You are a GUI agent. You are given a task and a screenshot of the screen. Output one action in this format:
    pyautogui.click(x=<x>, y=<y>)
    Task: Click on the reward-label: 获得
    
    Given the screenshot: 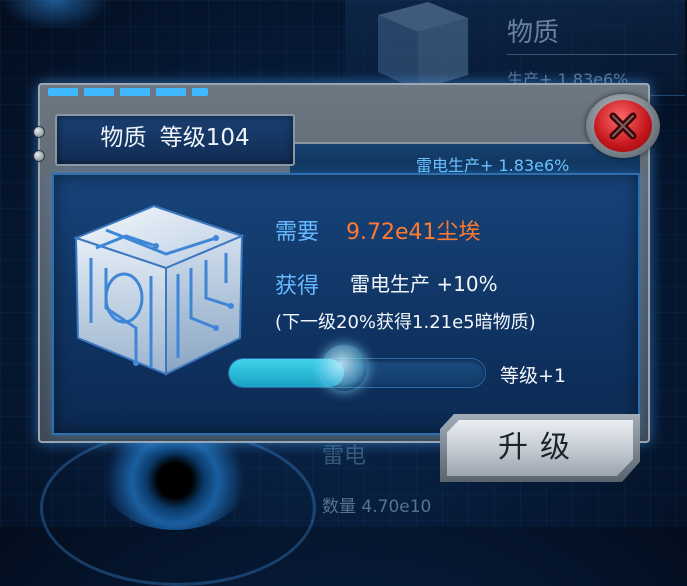 What is the action you would take?
    pyautogui.click(x=297, y=286)
    